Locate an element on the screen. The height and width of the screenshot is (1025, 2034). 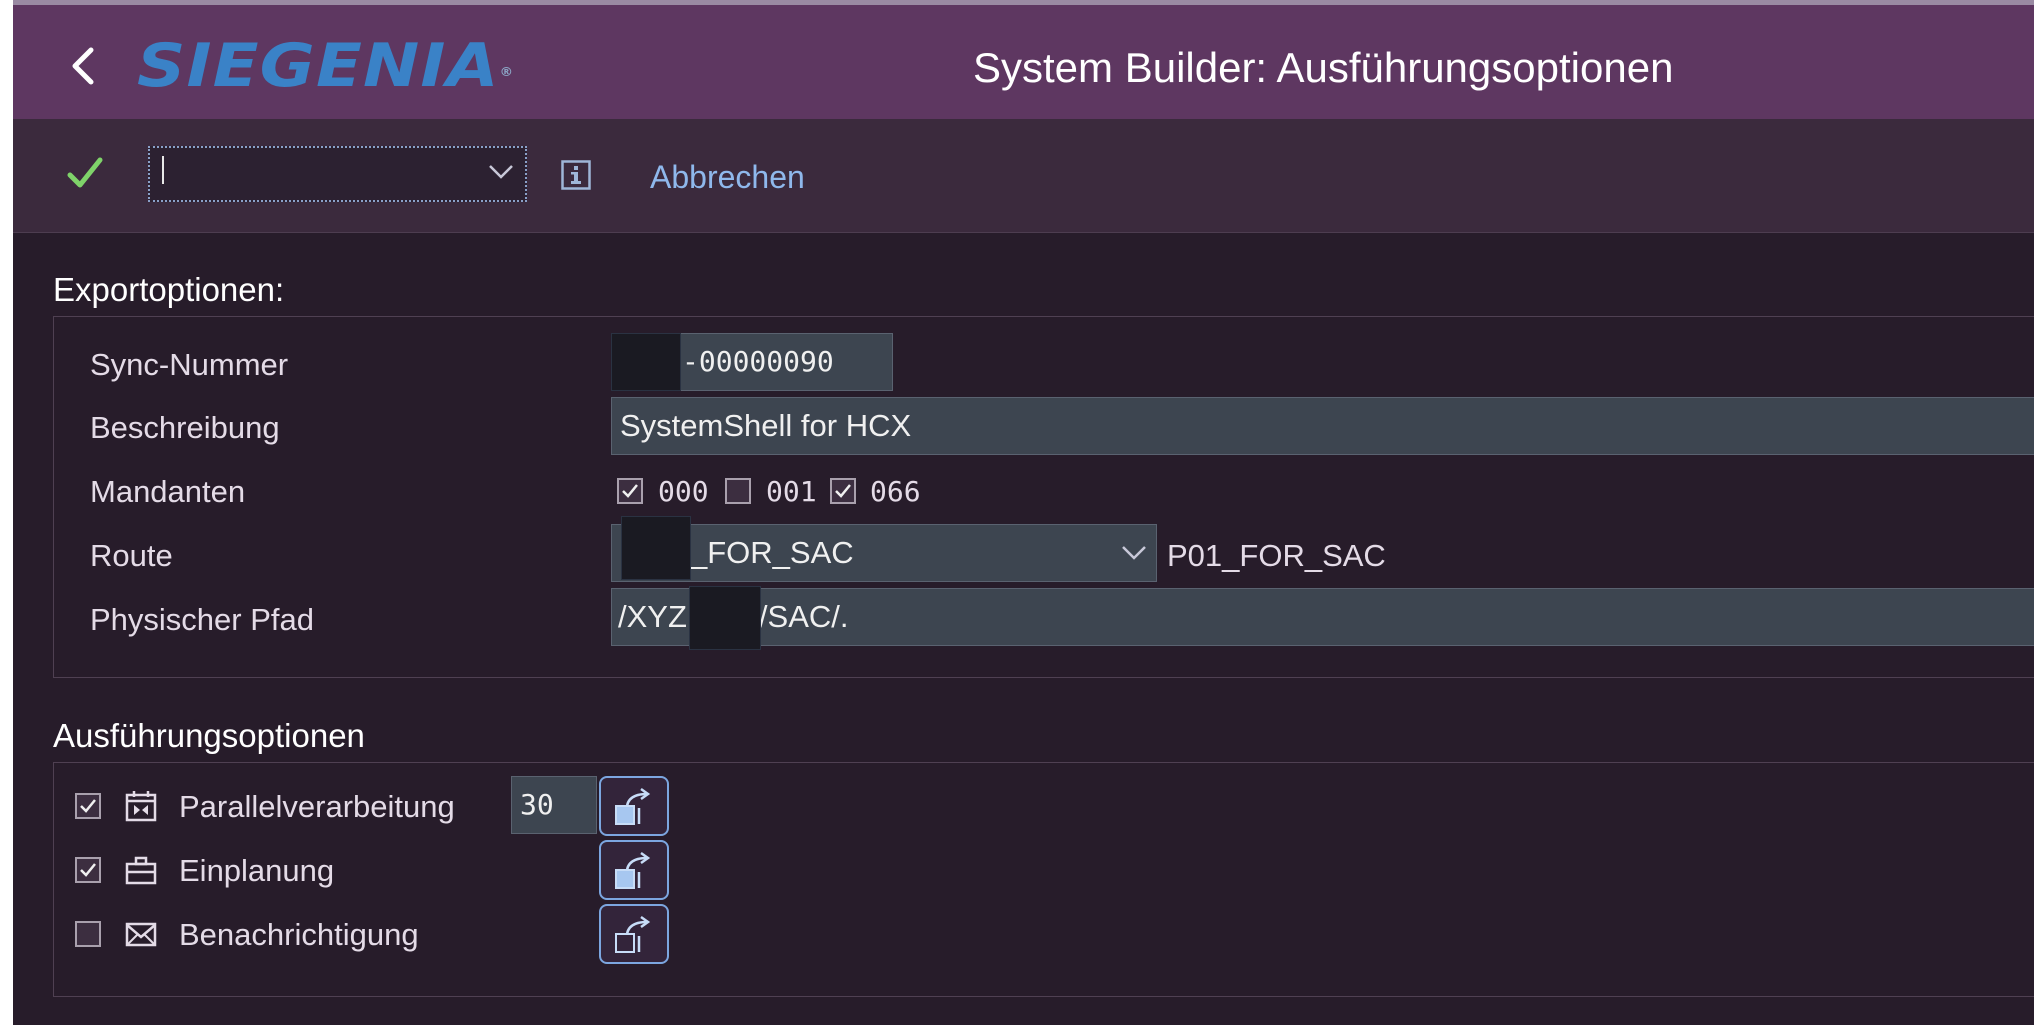
route-value: _FOR_SAC is located at coordinates (772, 552).